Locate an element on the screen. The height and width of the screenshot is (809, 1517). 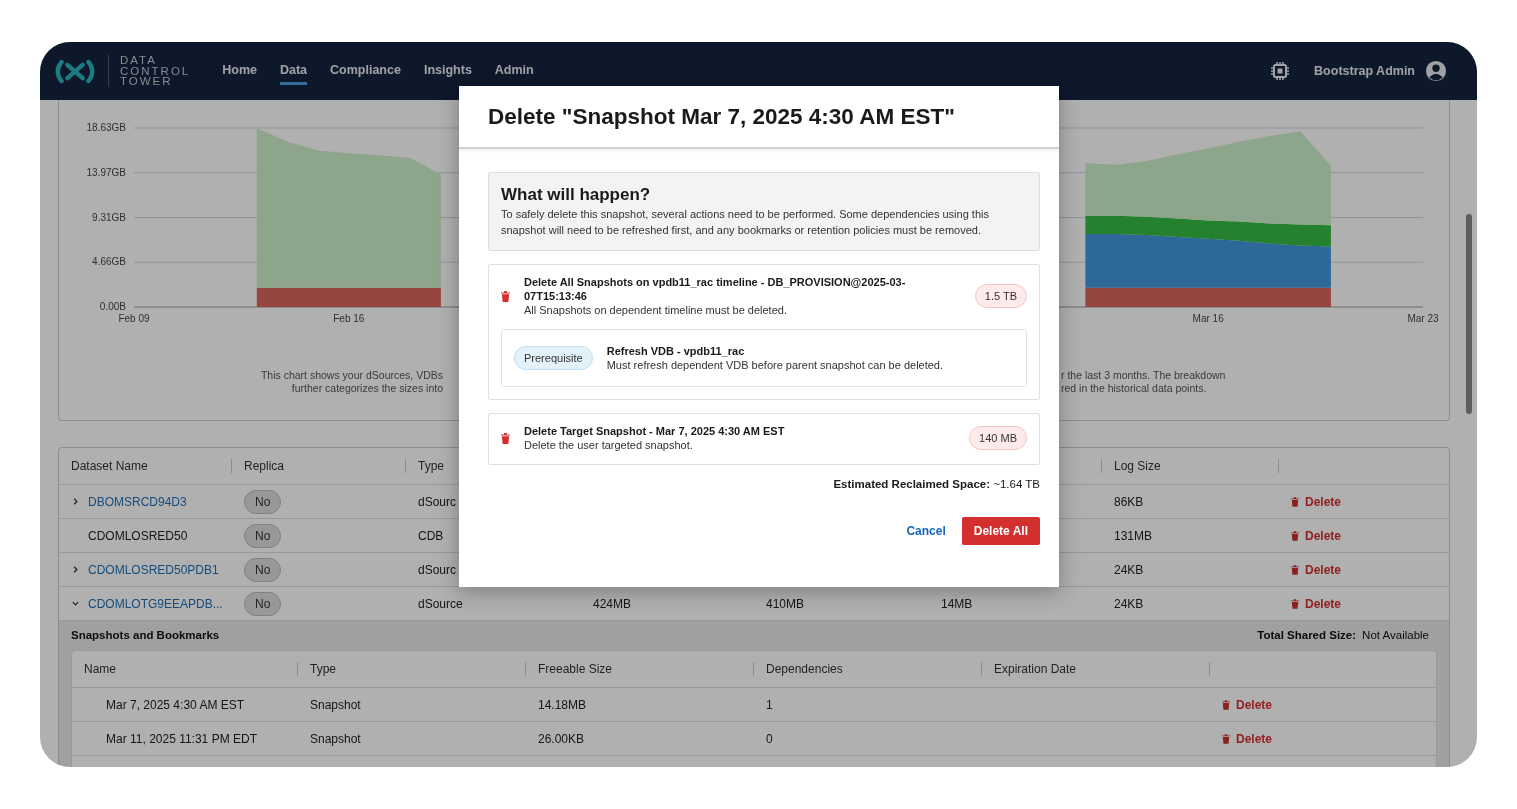
user-name: Bootstrap Admin is located at coordinates (1364, 71).